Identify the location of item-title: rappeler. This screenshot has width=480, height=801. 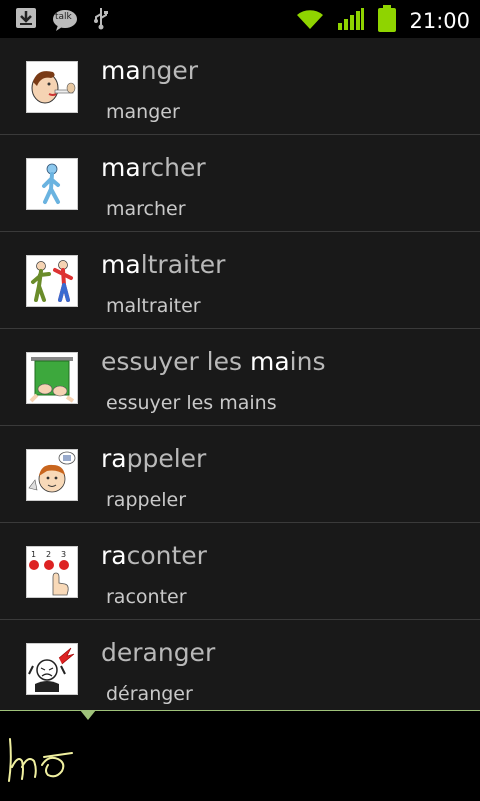
(153, 458).